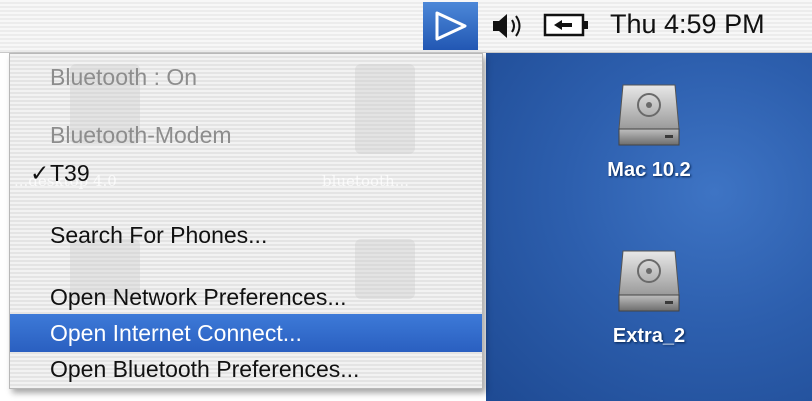 Image resolution: width=812 pixels, height=401 pixels. I want to click on menu-item-bluetooth-status: Bluetooth : On, so click(246, 77).